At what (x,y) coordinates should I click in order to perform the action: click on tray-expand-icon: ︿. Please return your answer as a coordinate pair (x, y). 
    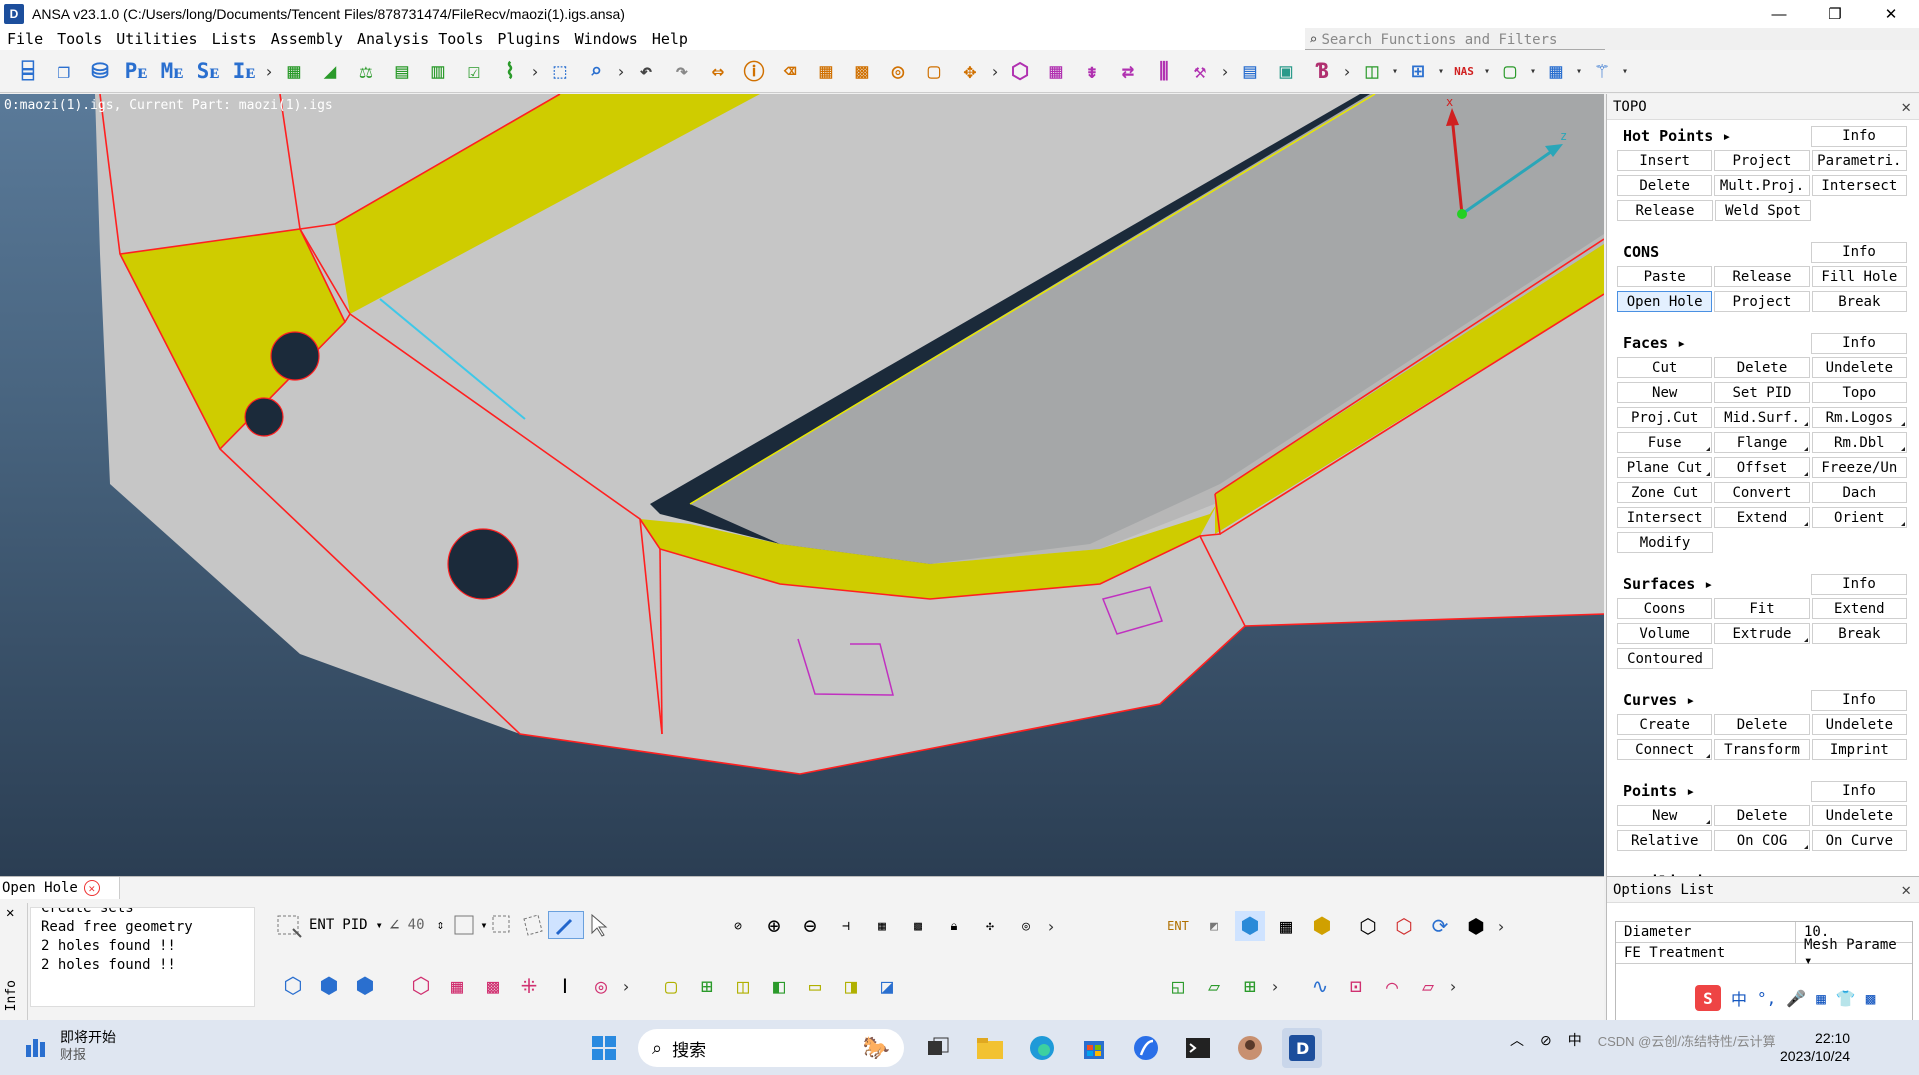
    Looking at the image, I should click on (1517, 1040).